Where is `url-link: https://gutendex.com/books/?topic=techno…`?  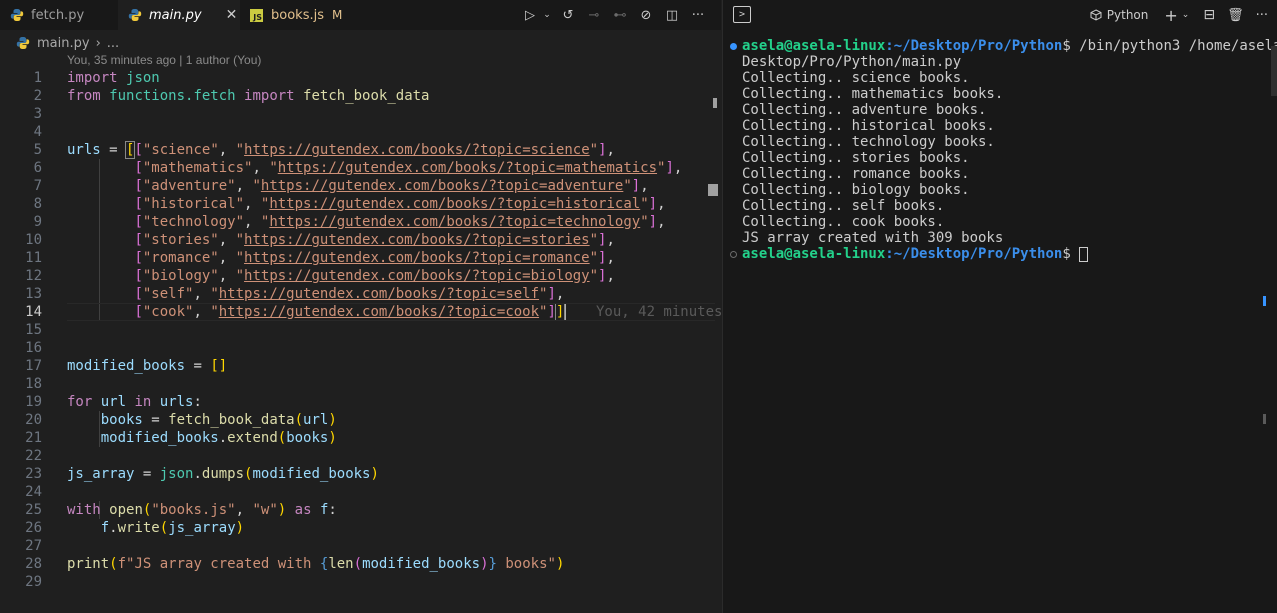
url-link: https://gutendex.com/books/?topic=techno… is located at coordinates (454, 222).